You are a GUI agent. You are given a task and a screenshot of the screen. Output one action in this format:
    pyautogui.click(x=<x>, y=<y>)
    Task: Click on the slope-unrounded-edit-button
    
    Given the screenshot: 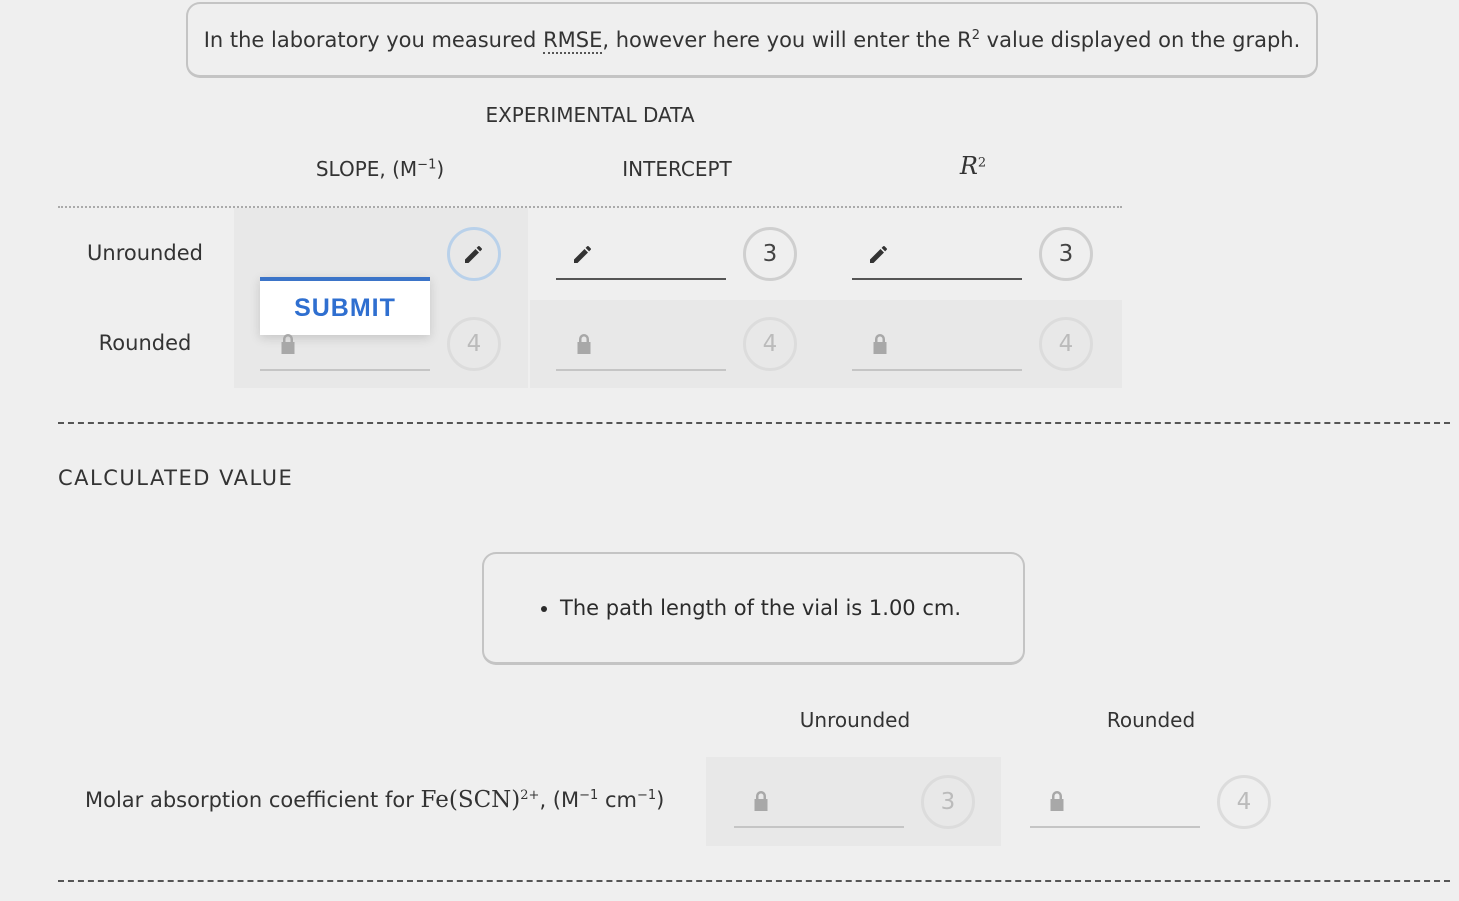 What is the action you would take?
    pyautogui.click(x=474, y=254)
    